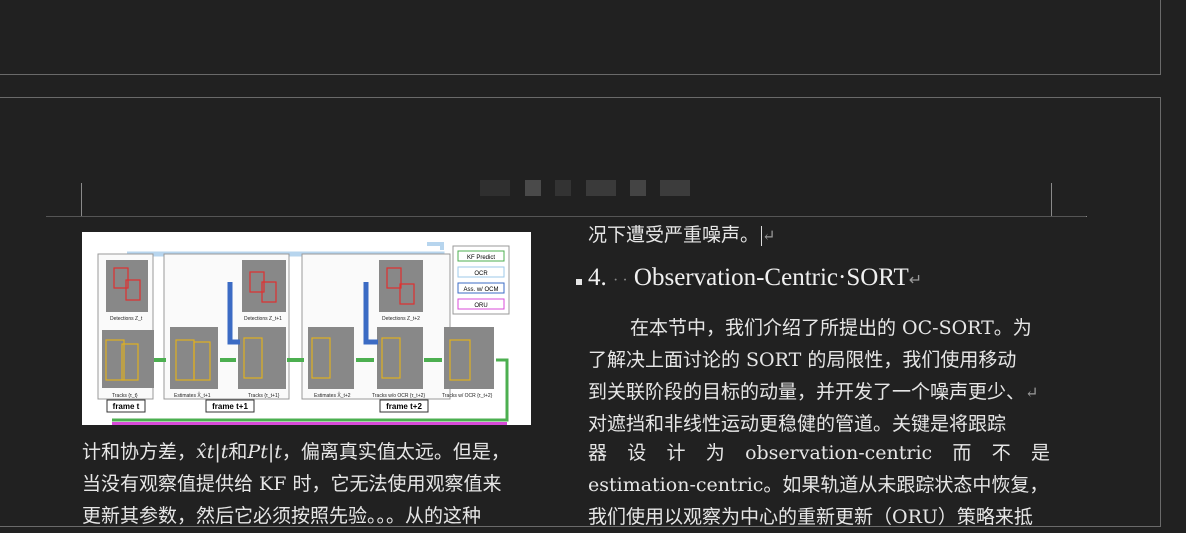 This screenshot has width=1186, height=533. What do you see at coordinates (802, 360) in the screenshot?
I see `para-line-2: 了解决上面讨论的 SORT 的局限性，我们使用移动` at bounding box center [802, 360].